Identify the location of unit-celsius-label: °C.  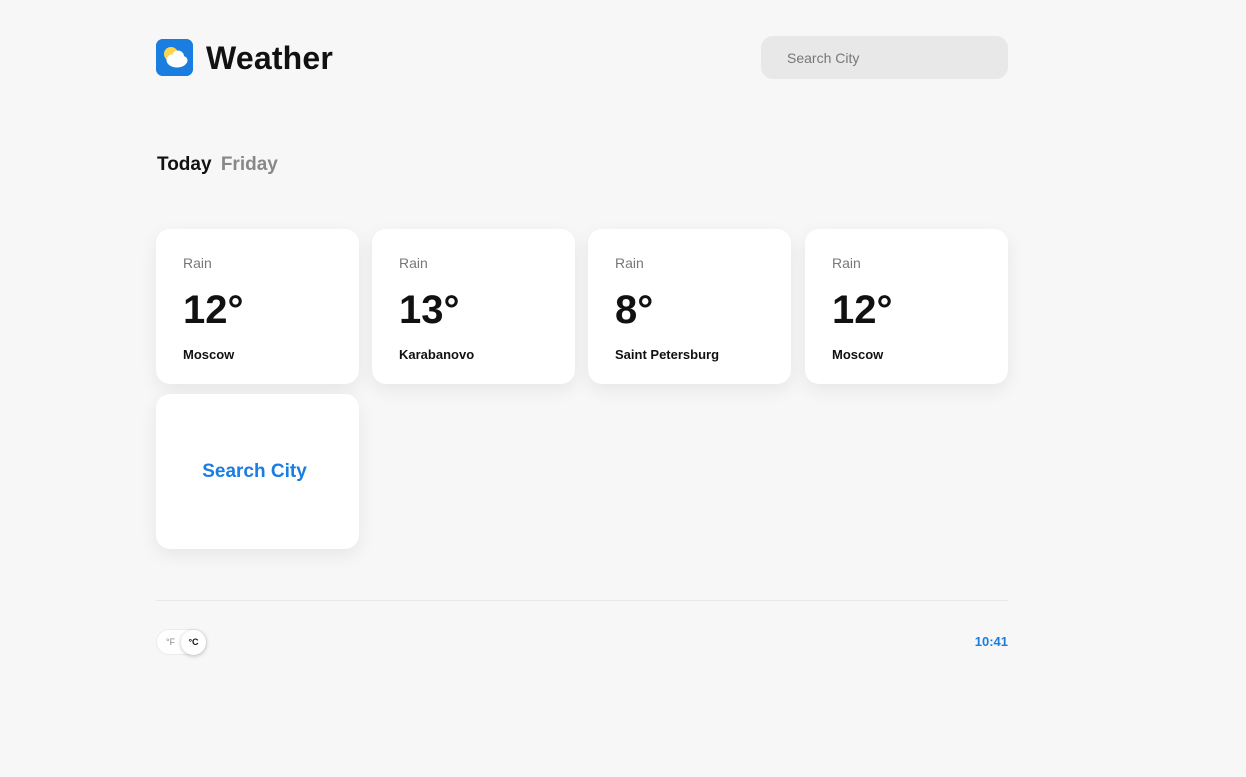
(193, 642).